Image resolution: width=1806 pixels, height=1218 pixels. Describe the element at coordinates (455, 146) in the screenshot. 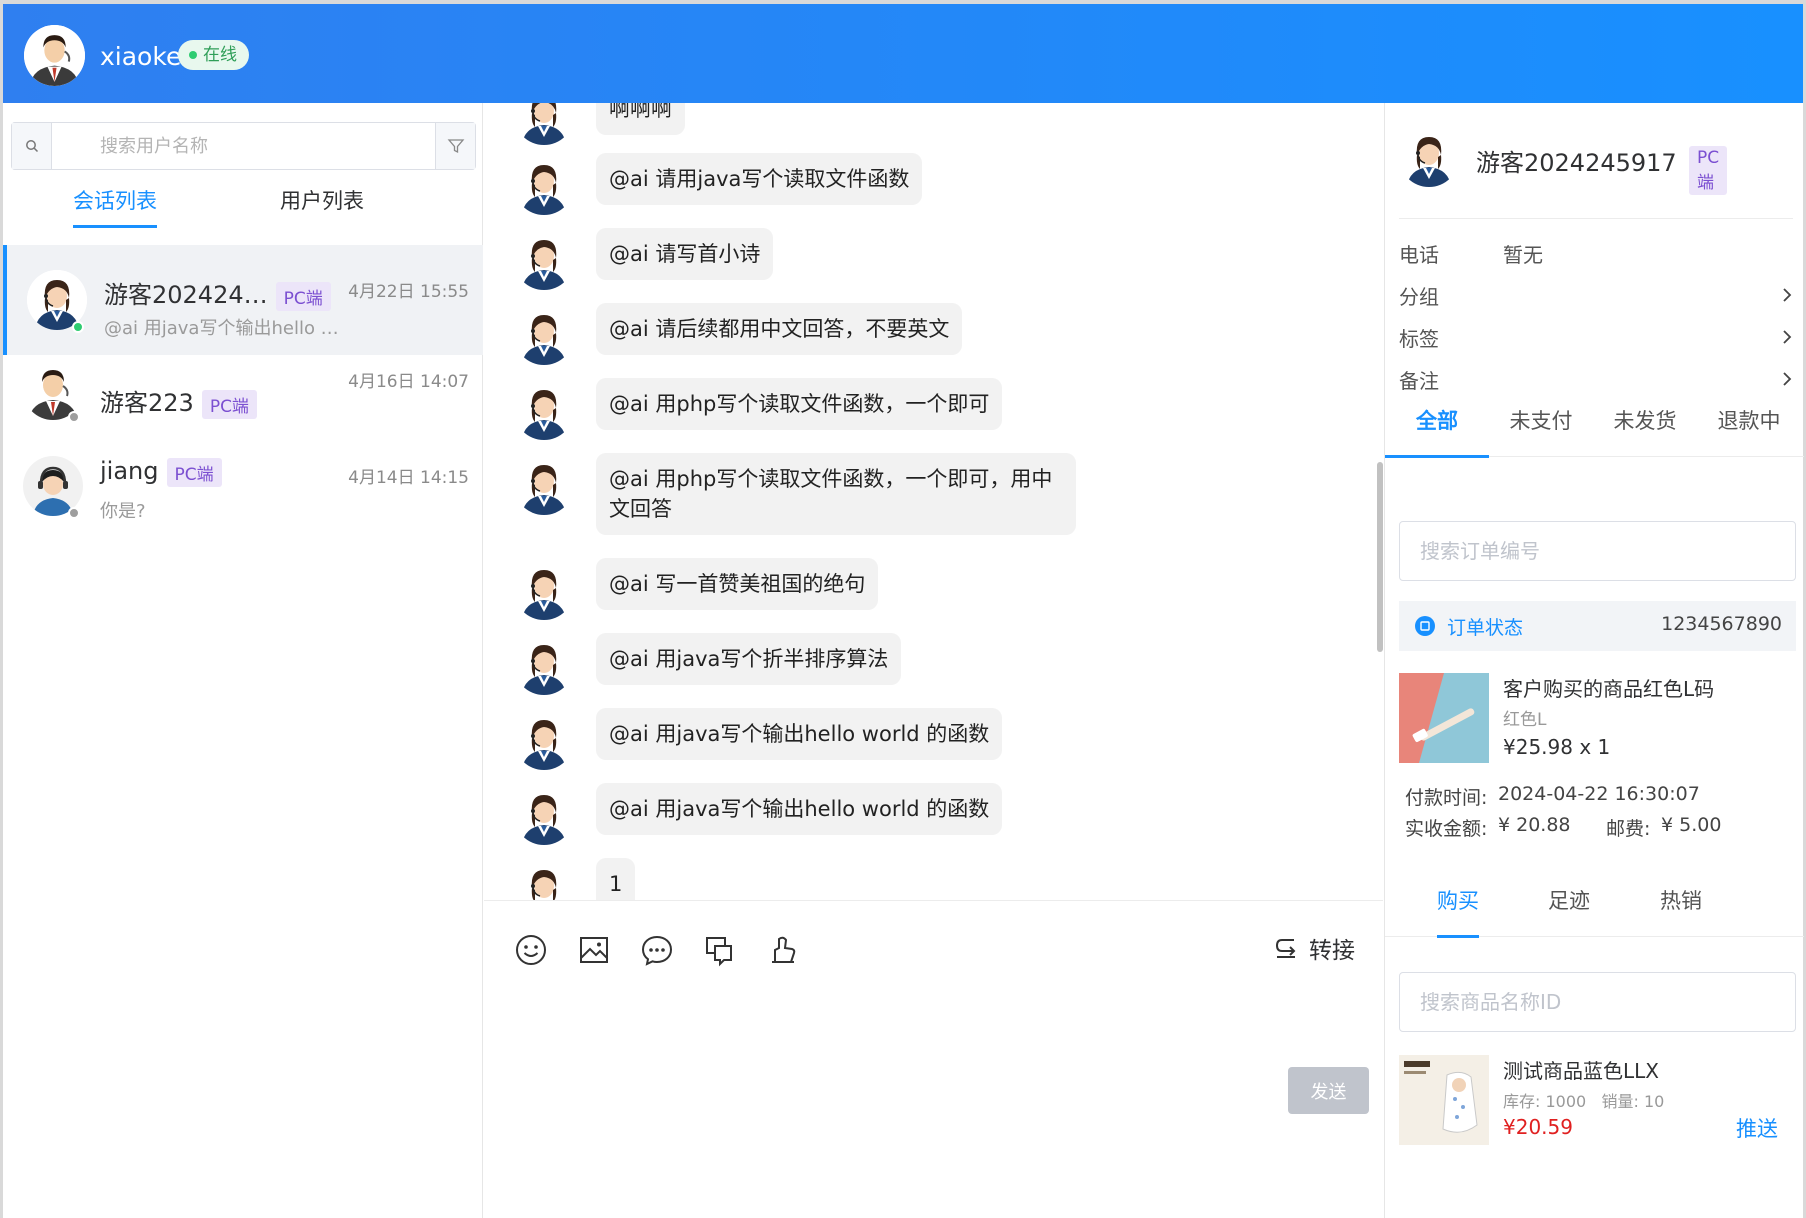

I see `filter-icon` at that location.